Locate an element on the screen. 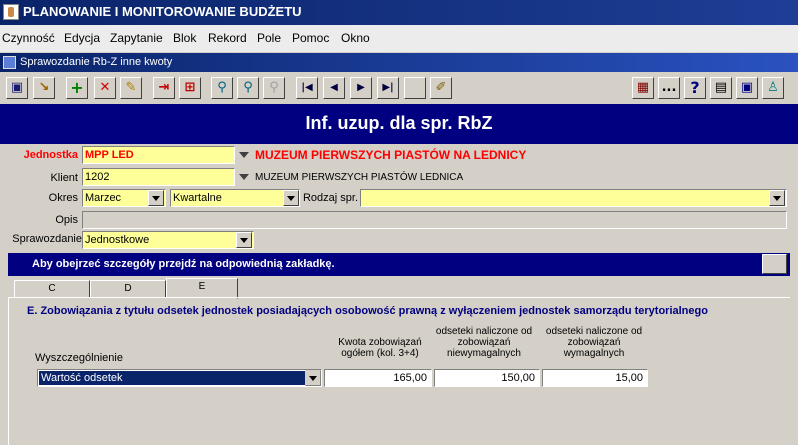 The height and width of the screenshot is (445, 798). column-header-nonmature-line2: zobowiązań is located at coordinates (484, 342).